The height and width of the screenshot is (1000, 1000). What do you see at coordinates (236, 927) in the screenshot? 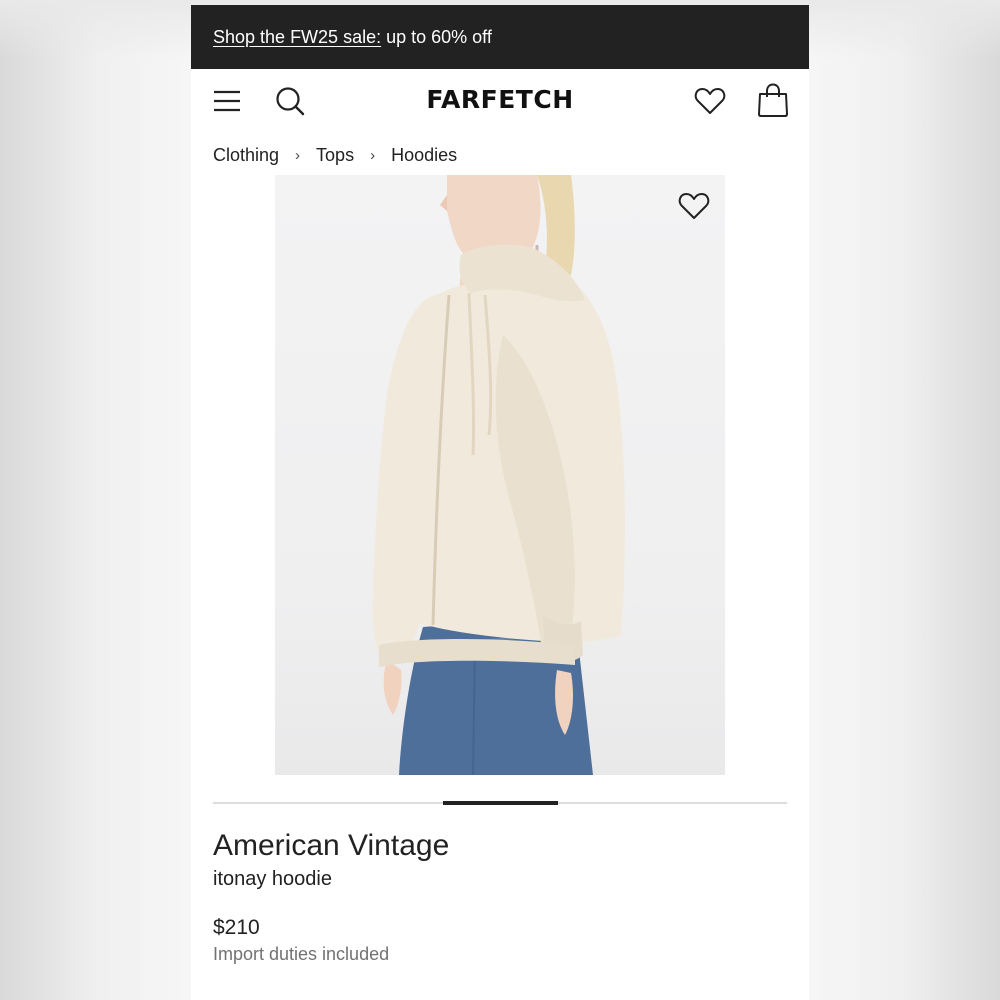
I see `product-price: $210` at bounding box center [236, 927].